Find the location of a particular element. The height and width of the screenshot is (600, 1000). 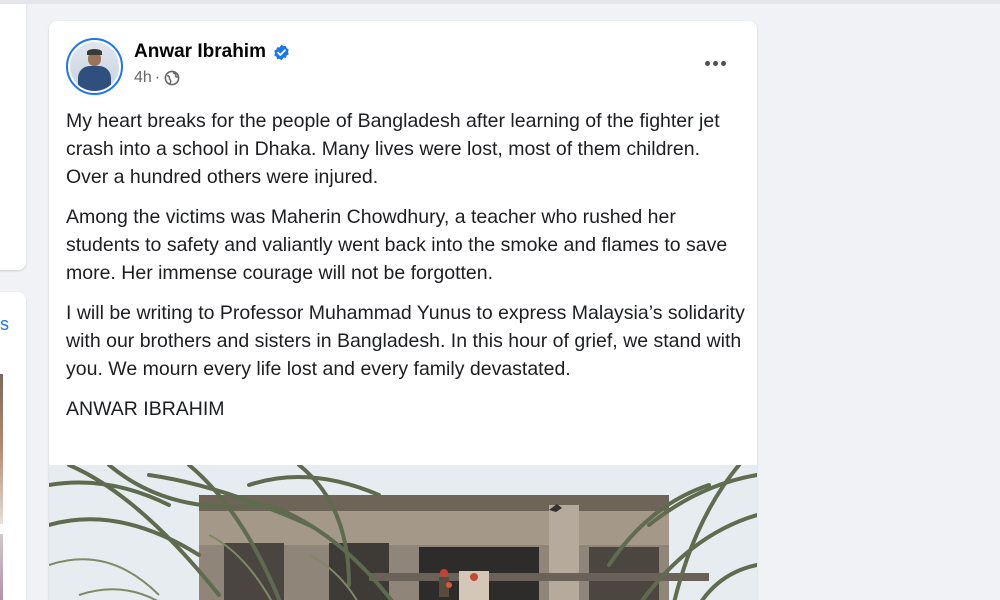

avatar is located at coordinates (94, 66).